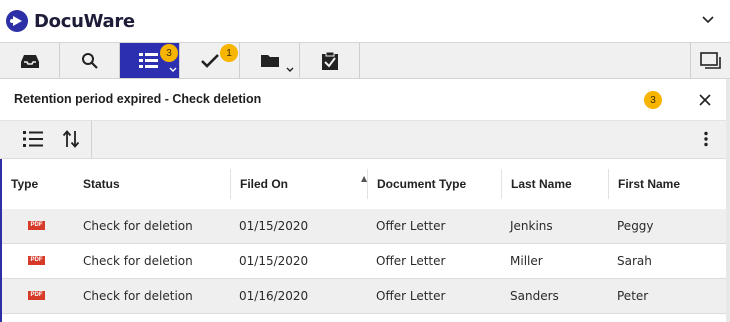 This screenshot has height=322, width=730. Describe the element at coordinates (434, 184) in the screenshot. I see `column-header-document-type: Document Type` at that location.